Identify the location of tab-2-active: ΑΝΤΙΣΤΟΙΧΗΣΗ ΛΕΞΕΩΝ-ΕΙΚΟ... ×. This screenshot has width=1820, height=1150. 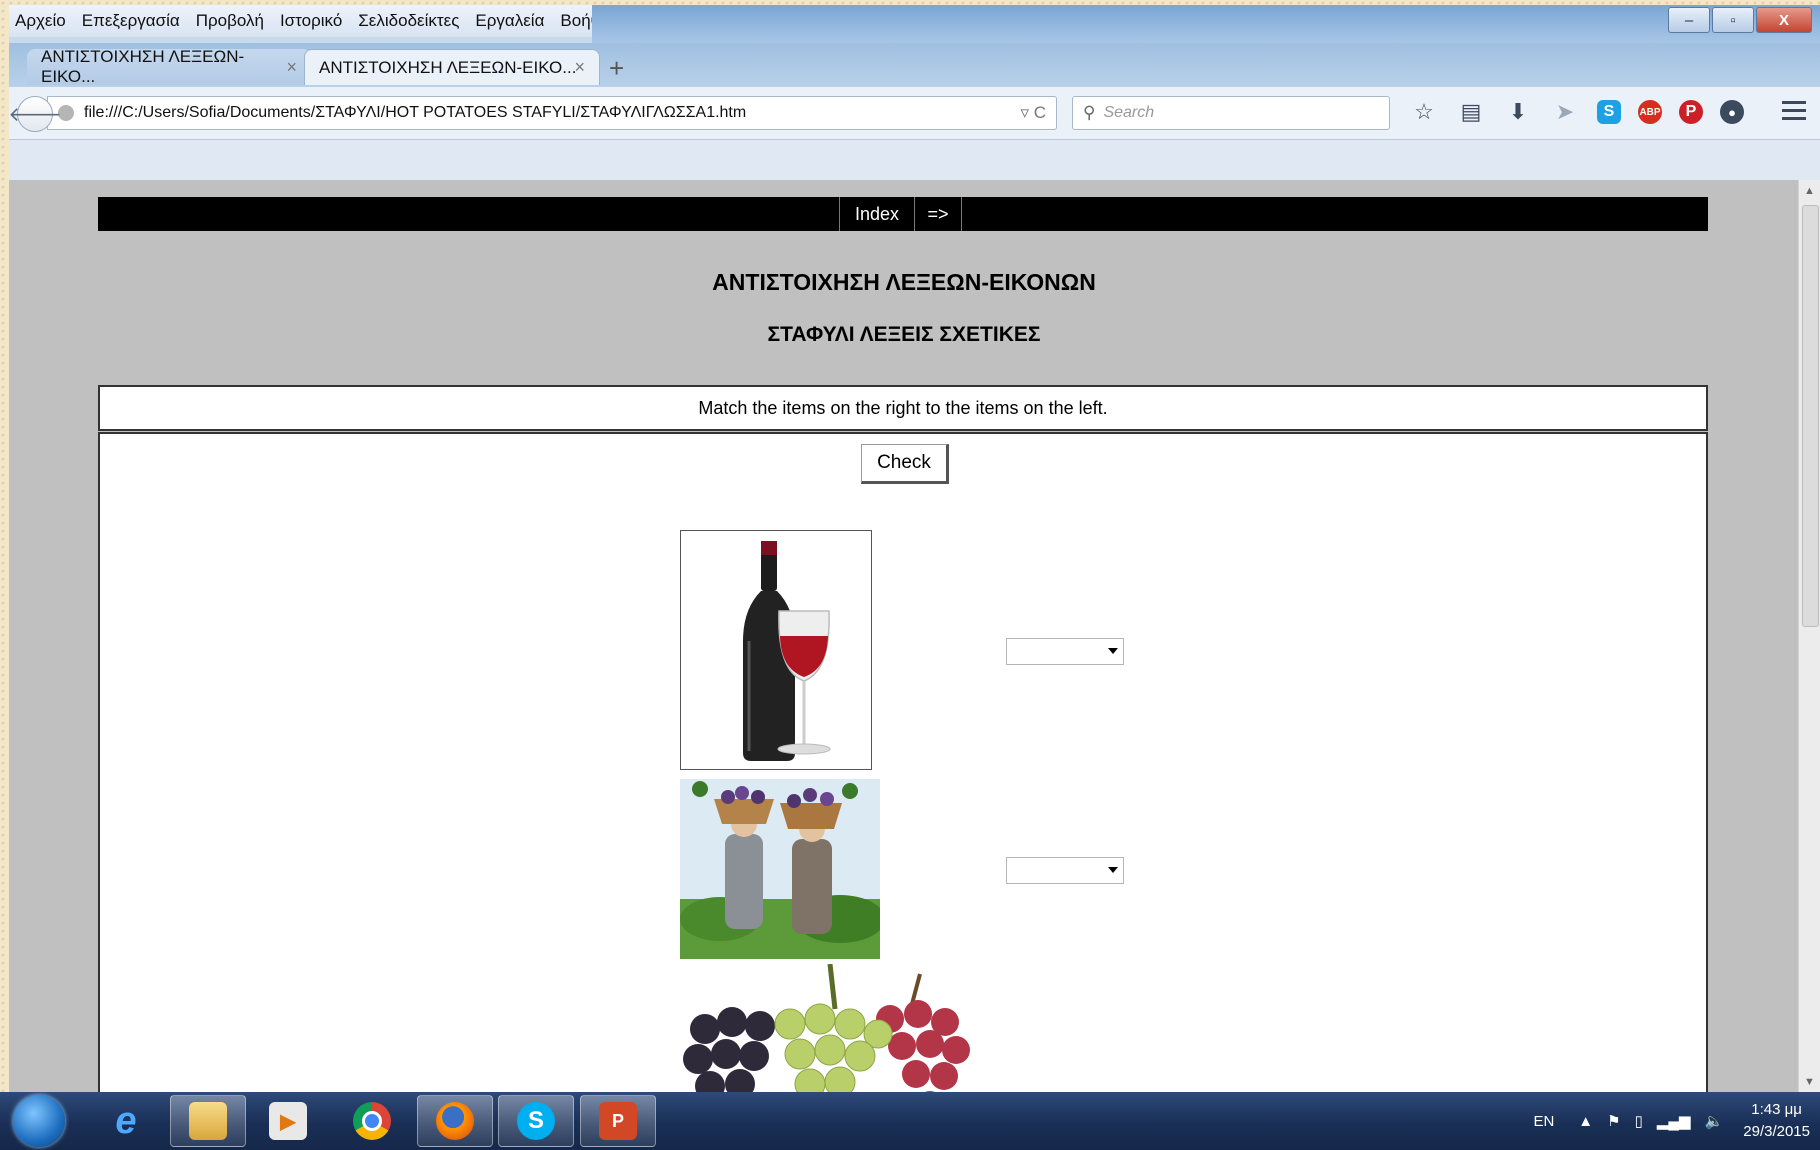
(452, 67).